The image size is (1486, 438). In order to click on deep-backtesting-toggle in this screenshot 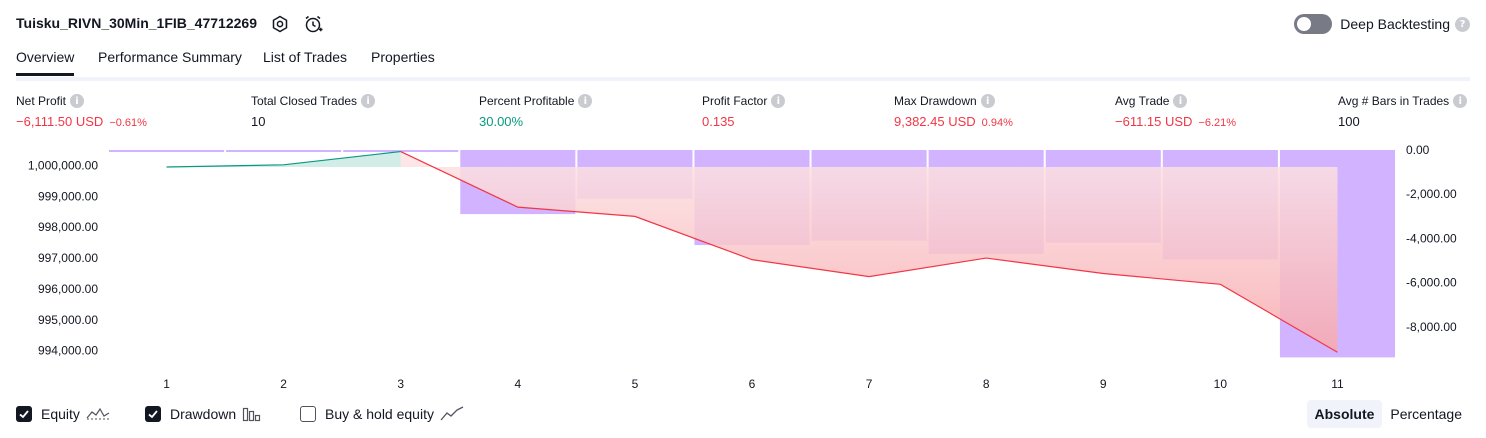, I will do `click(1313, 24)`.